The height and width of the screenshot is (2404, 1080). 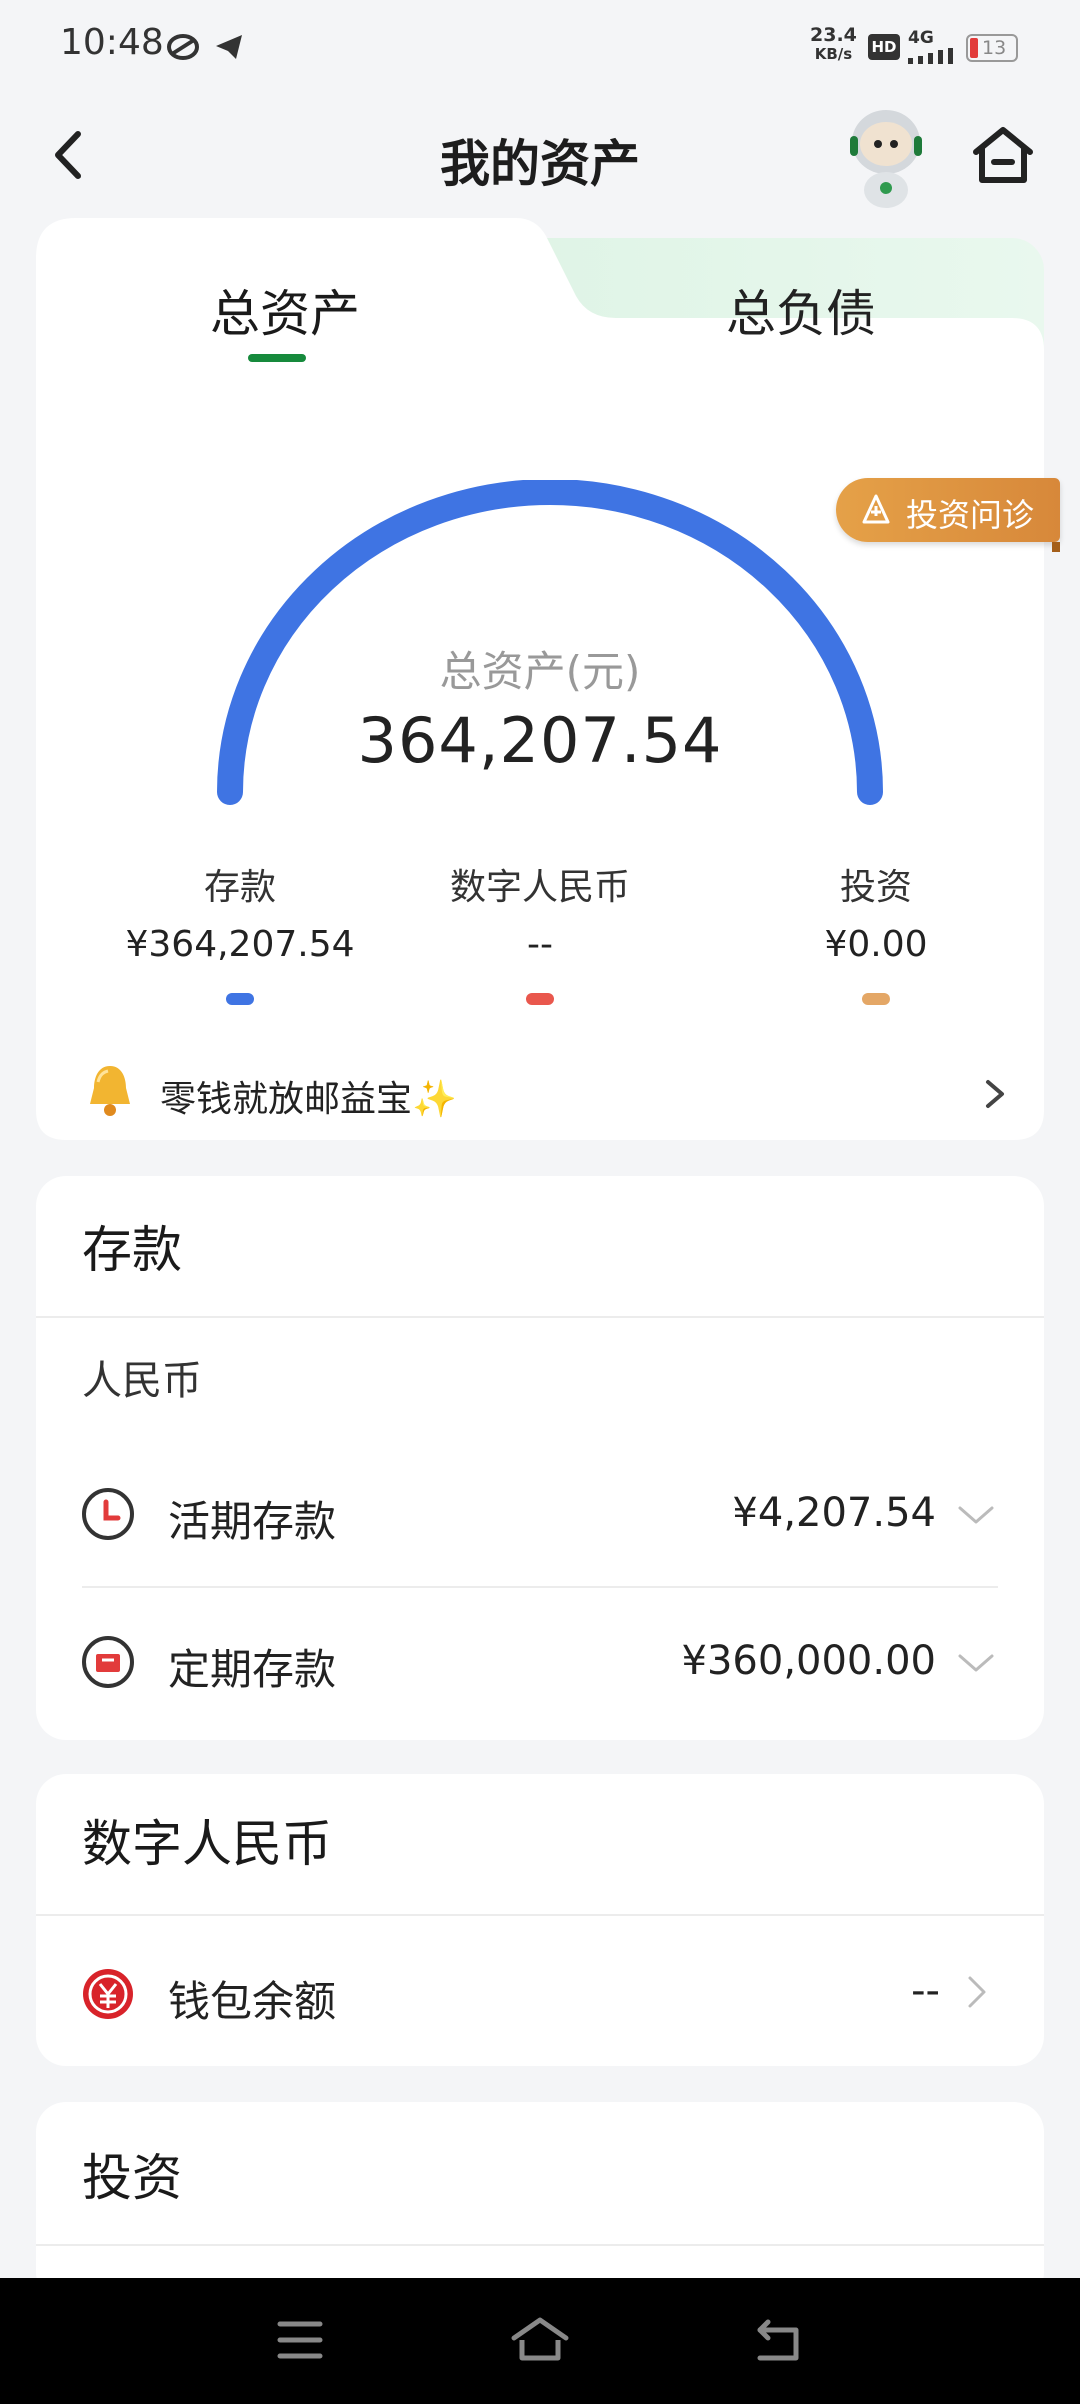 What do you see at coordinates (925, 1991) in the screenshot?
I see `wallet-balance-value: --` at bounding box center [925, 1991].